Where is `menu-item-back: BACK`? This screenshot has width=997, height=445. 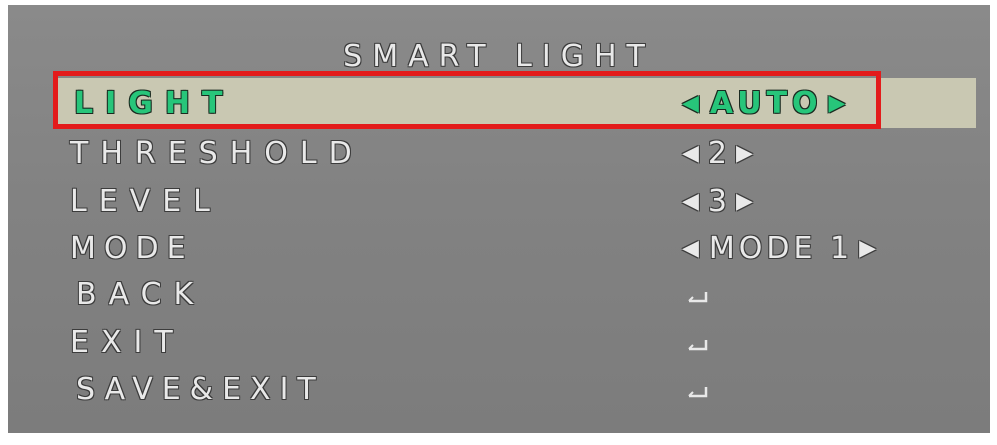 menu-item-back: BACK is located at coordinates (499, 295).